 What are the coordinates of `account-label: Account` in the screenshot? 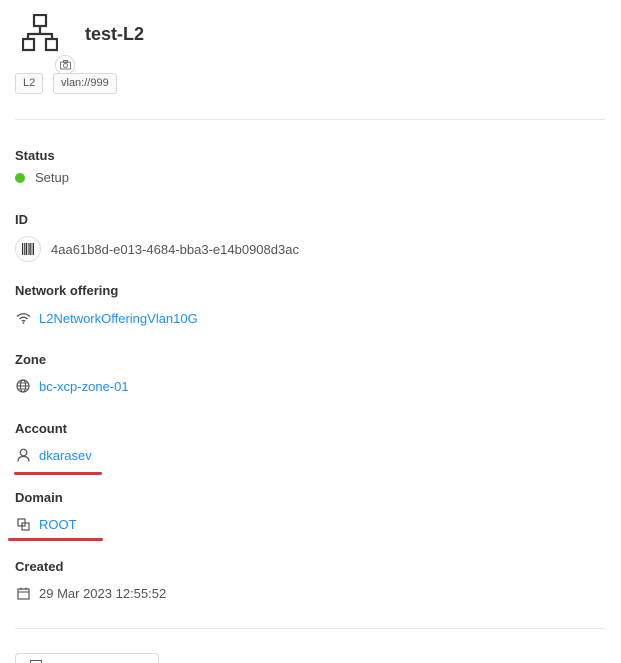 It's located at (41, 428).